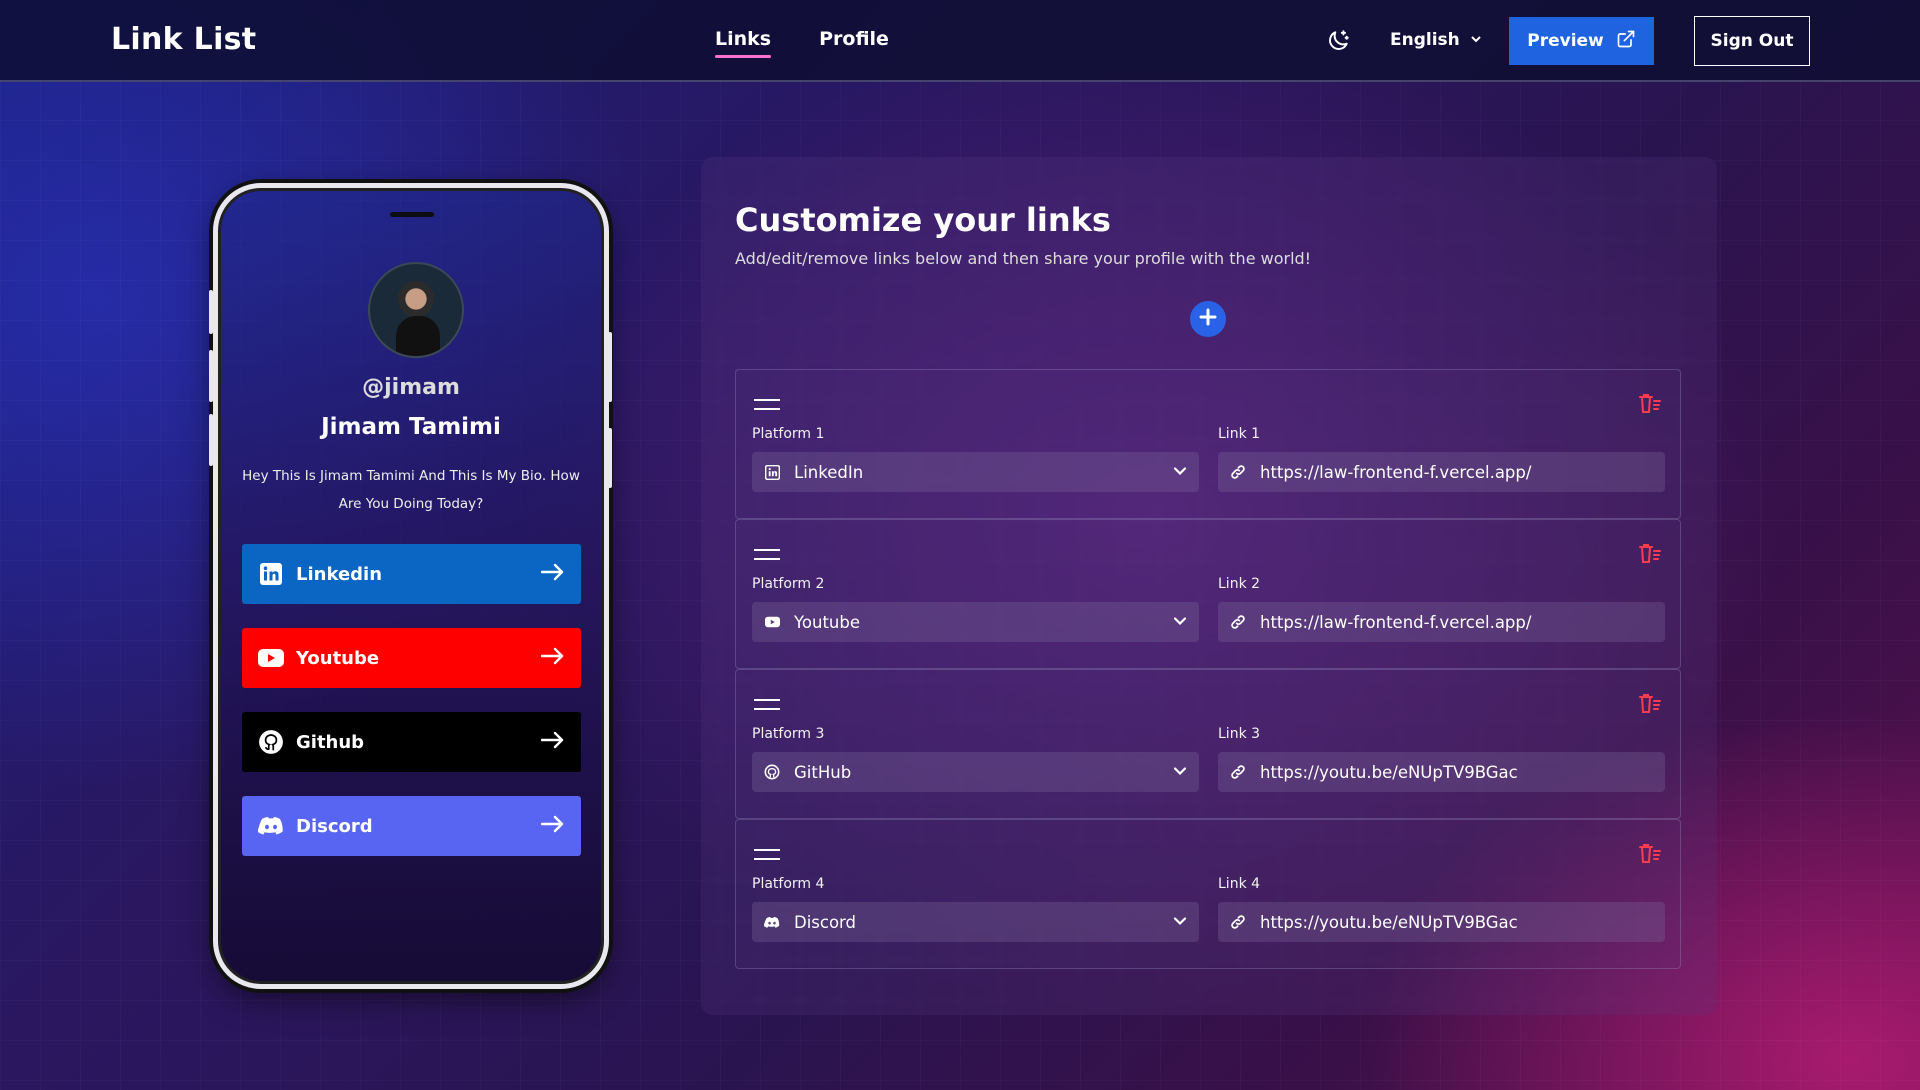  I want to click on link-label: Link 3, so click(1239, 734).